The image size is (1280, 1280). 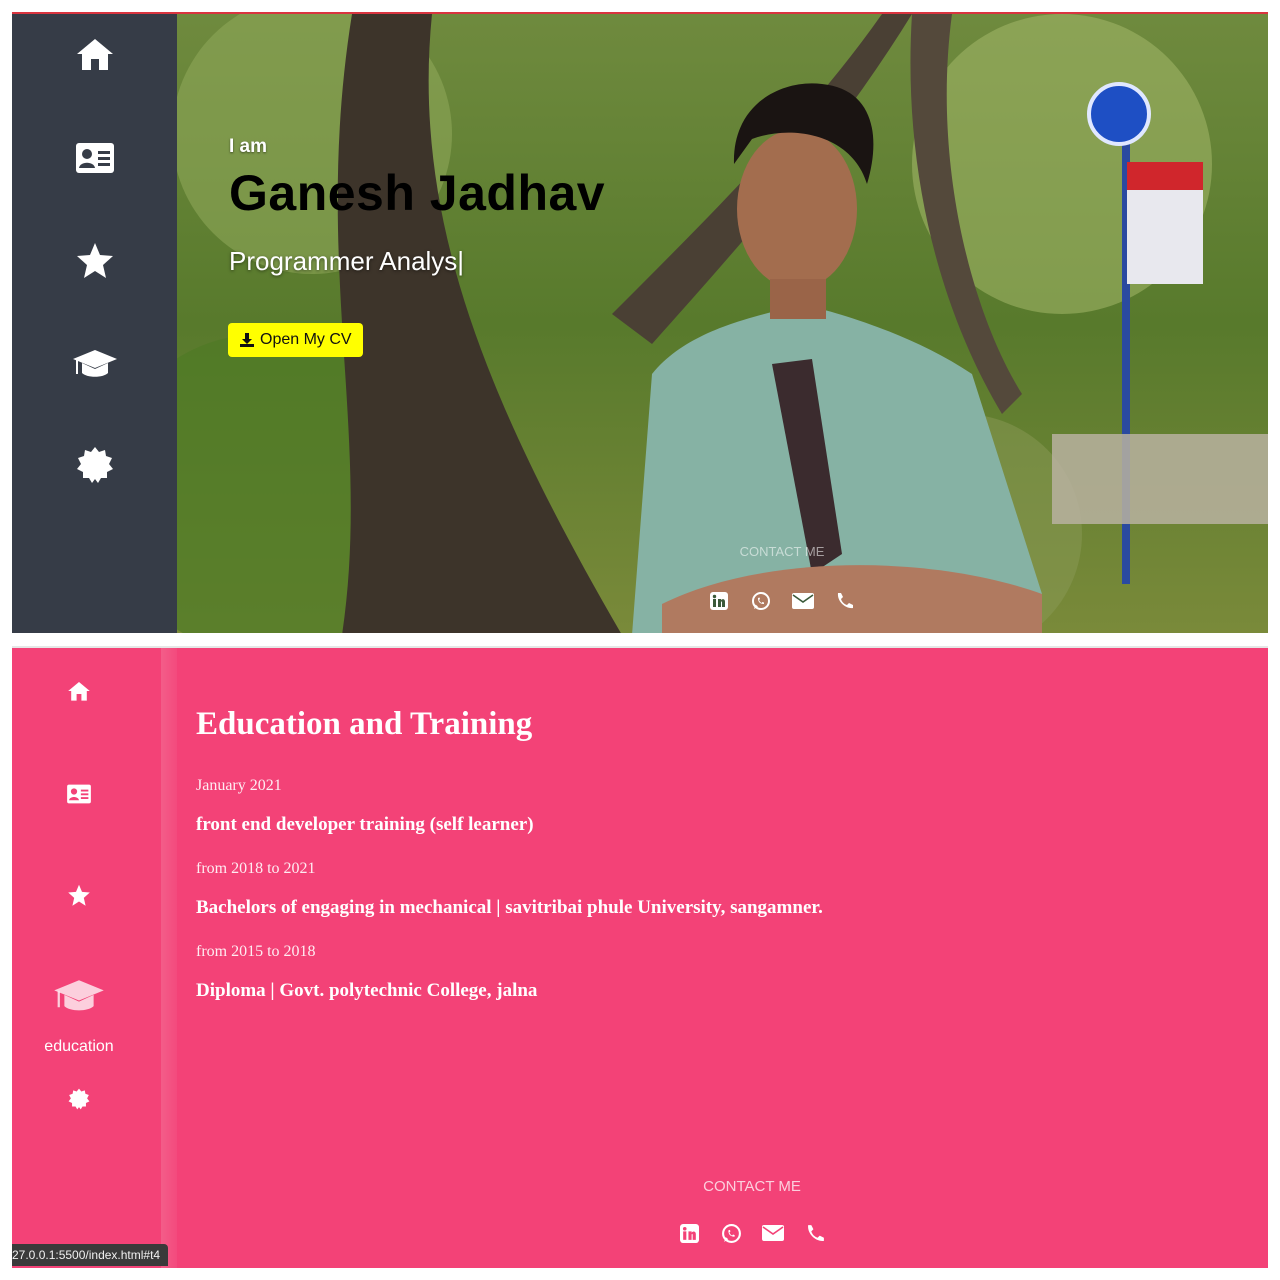 I want to click on cv-button-label: Open My CV, so click(x=306, y=339).